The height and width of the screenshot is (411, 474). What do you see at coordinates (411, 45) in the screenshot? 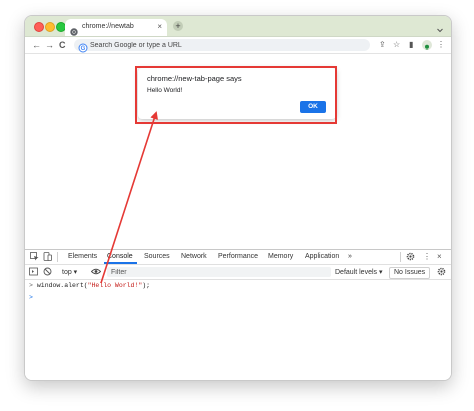
I see `side-panel-icon: ▮` at bounding box center [411, 45].